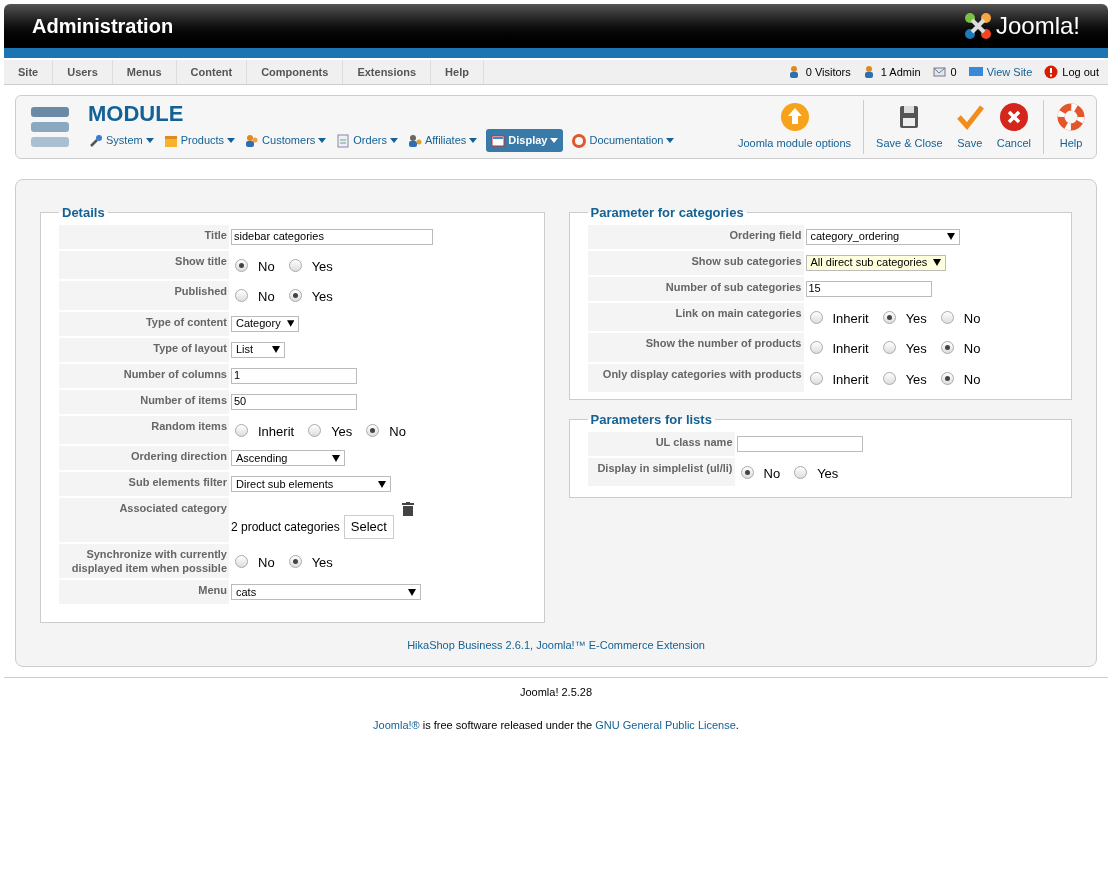  What do you see at coordinates (457, 72) in the screenshot?
I see `menu-item: Help` at bounding box center [457, 72].